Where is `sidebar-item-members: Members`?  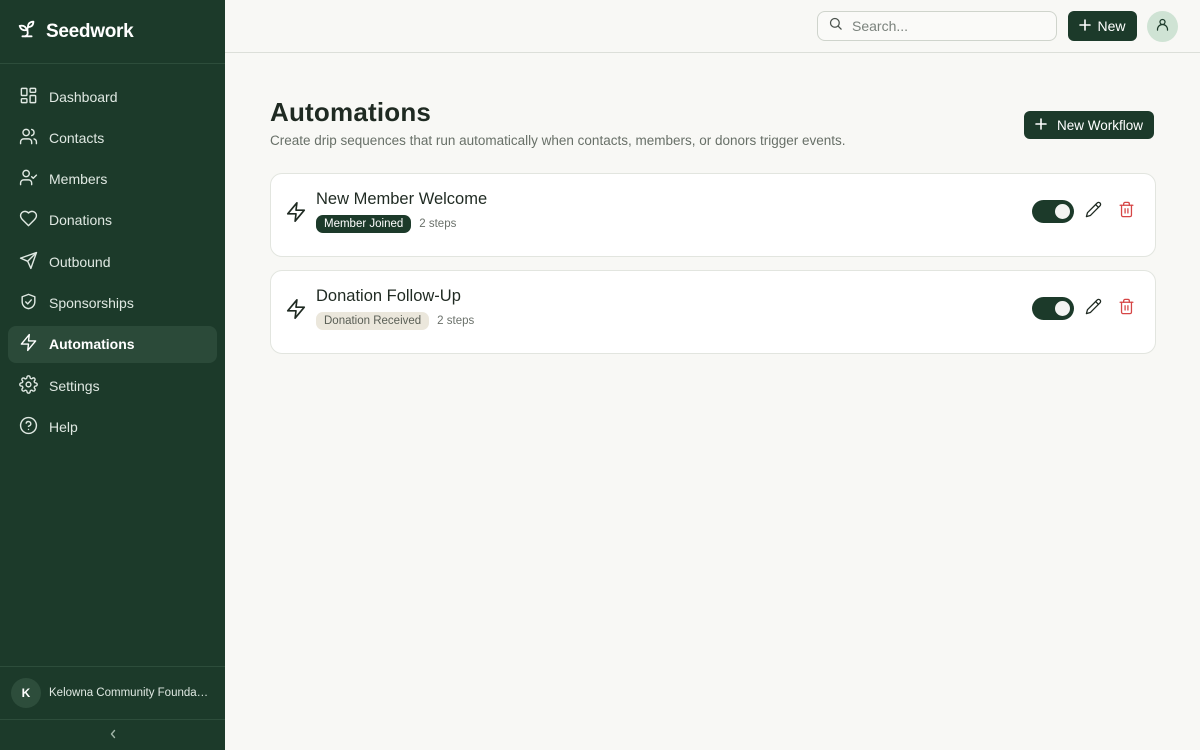 sidebar-item-members: Members is located at coordinates (112, 179).